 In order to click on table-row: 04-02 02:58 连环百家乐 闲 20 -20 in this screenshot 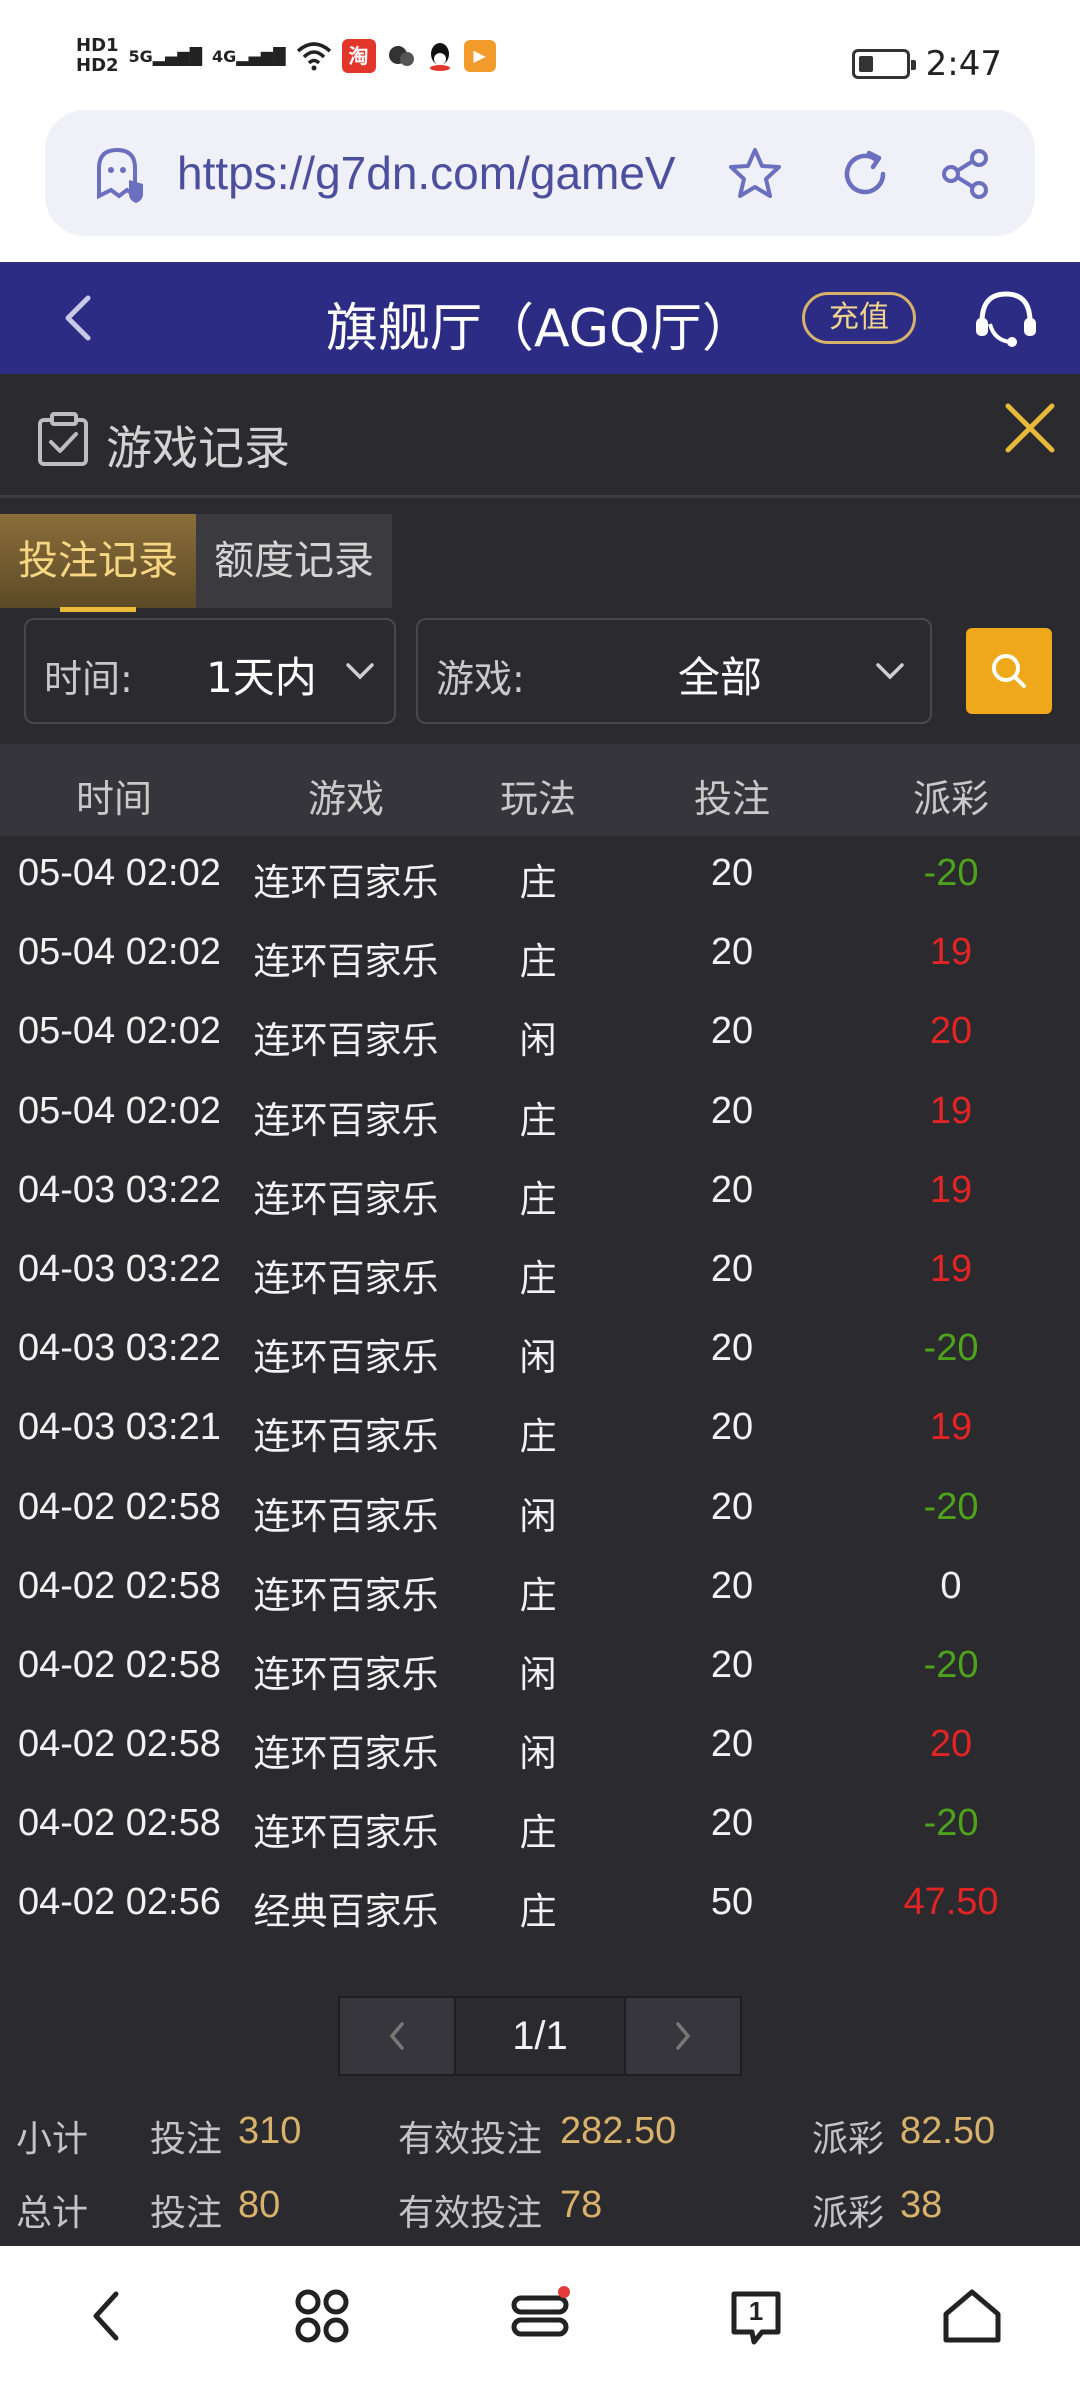, I will do `click(540, 1667)`.